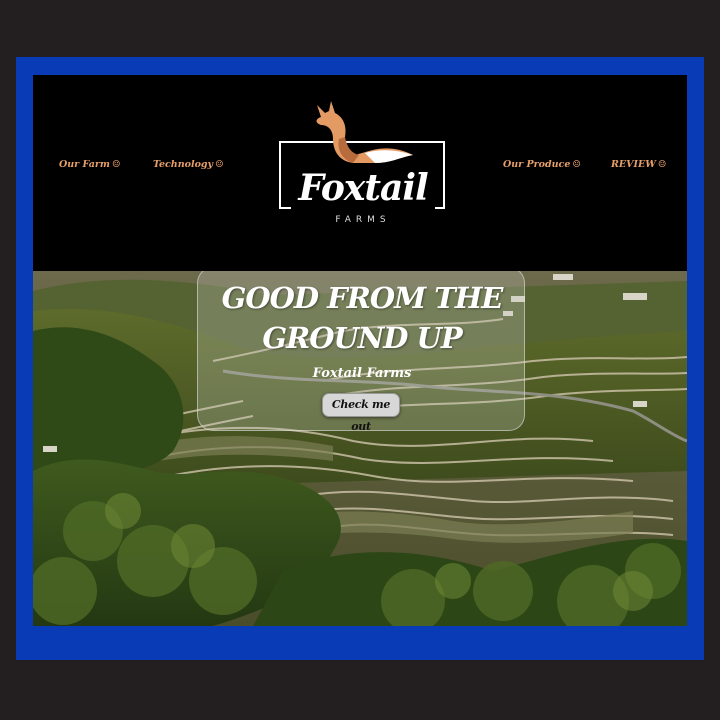  Describe the element at coordinates (362, 373) in the screenshot. I see `hero-subtitle: Foxtail Farms` at that location.